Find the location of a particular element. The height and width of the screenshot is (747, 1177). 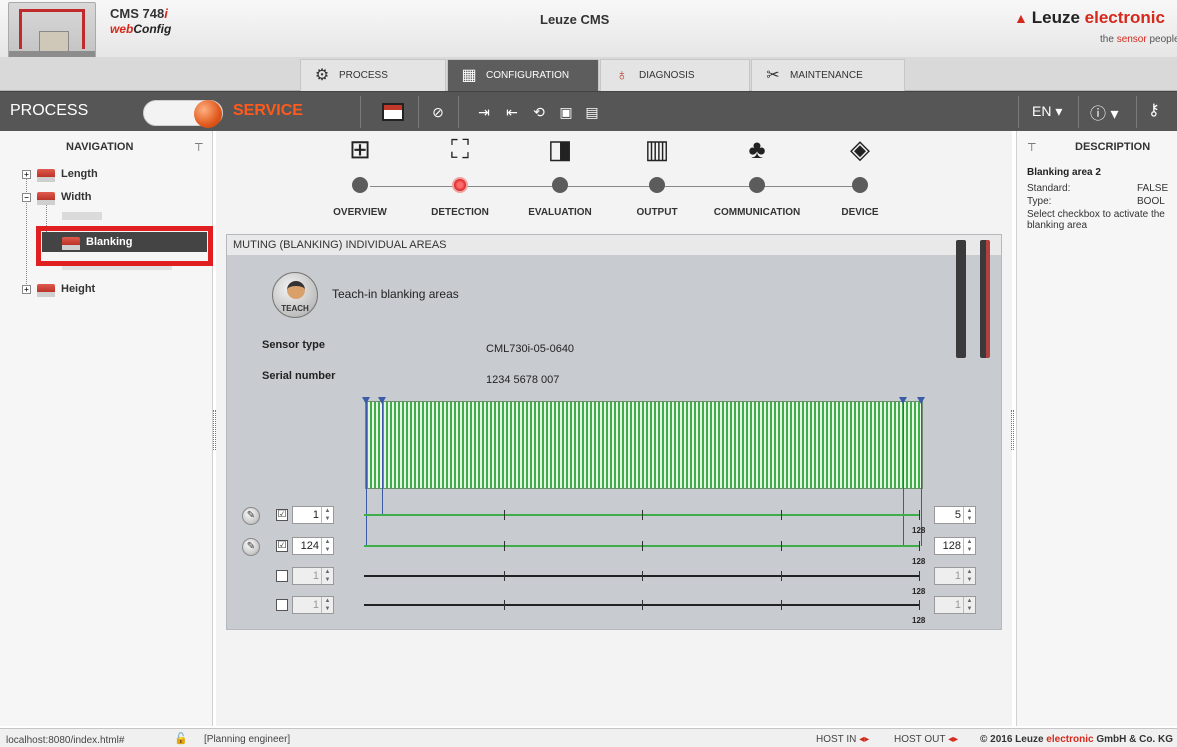

network-icon: ♣ is located at coordinates (757, 149).